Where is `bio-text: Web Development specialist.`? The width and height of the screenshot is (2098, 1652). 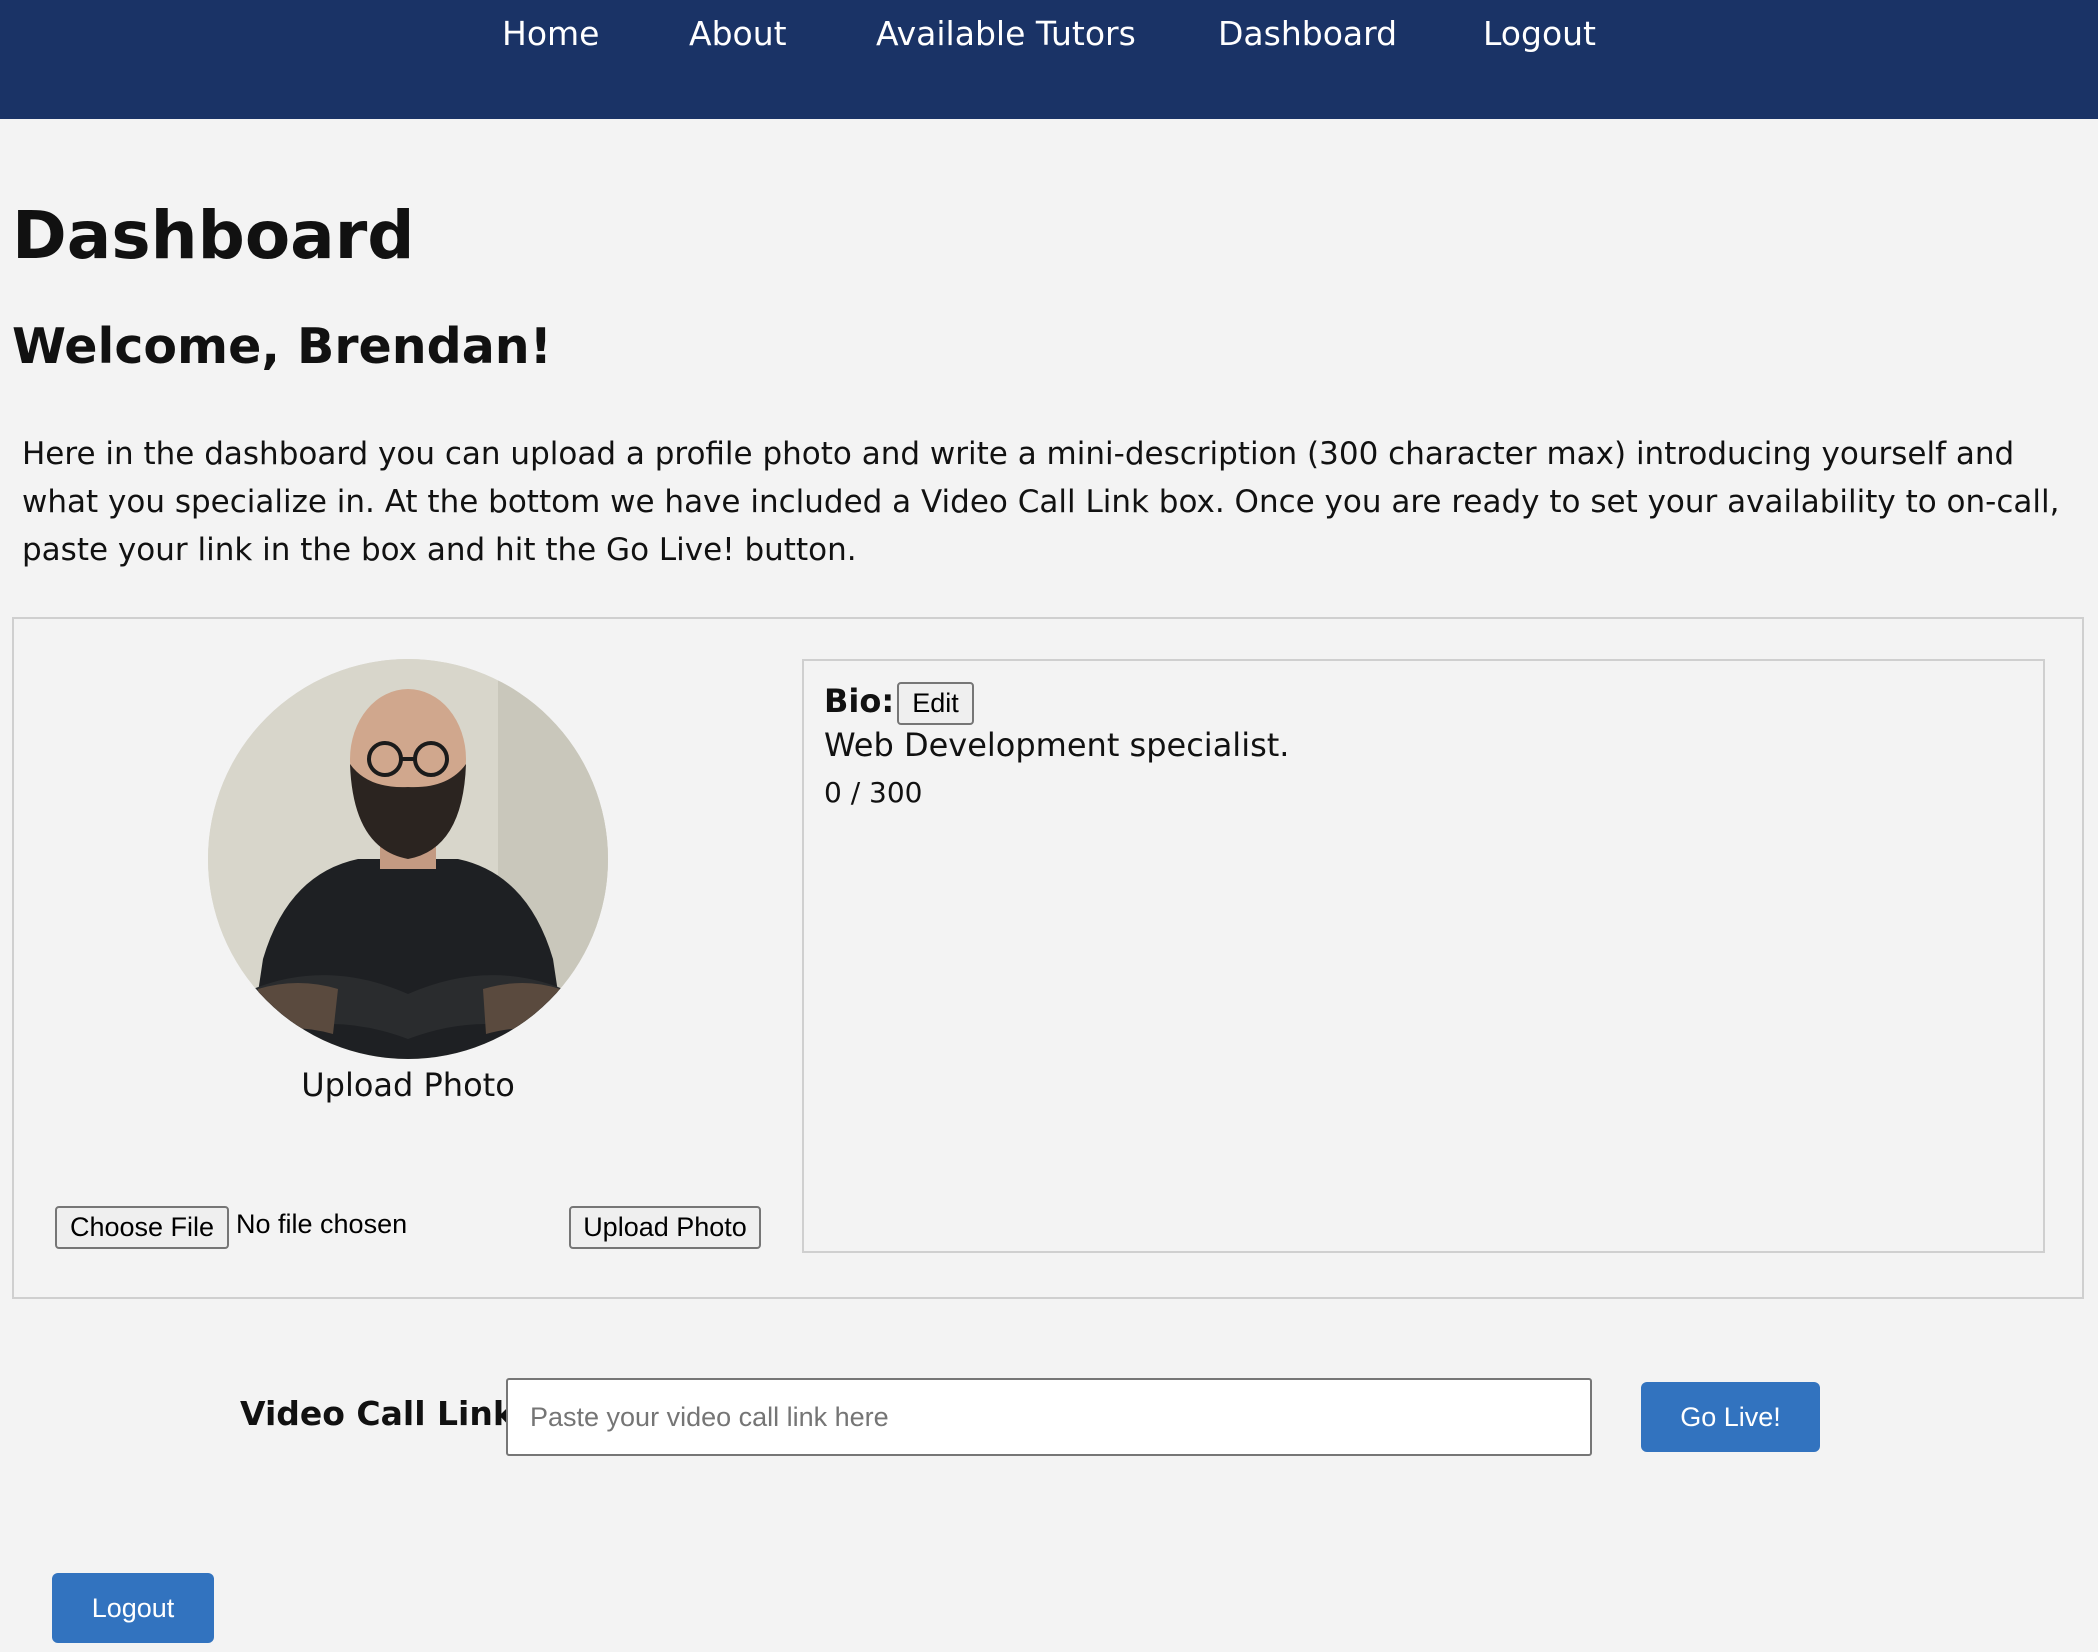
bio-text: Web Development specialist. is located at coordinates (1057, 745).